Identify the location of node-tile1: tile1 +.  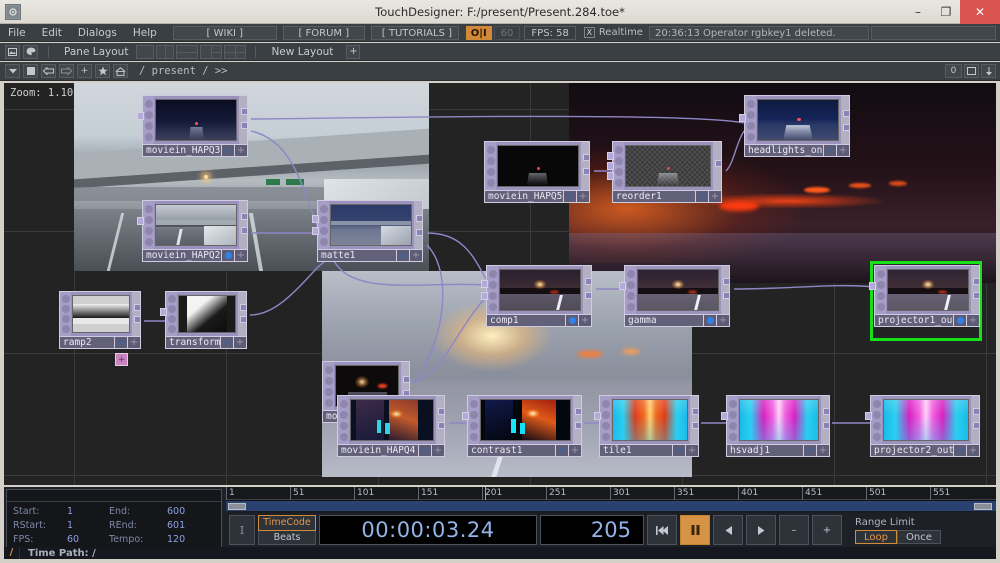
(646, 426).